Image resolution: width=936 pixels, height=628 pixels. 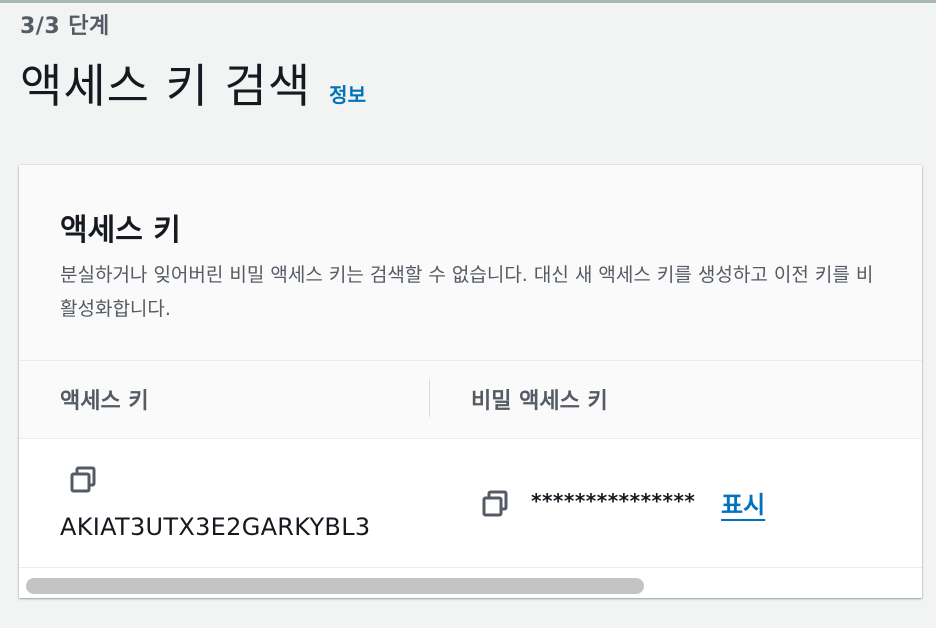 What do you see at coordinates (613, 501) in the screenshot?
I see `secret-key-masked: ***************` at bounding box center [613, 501].